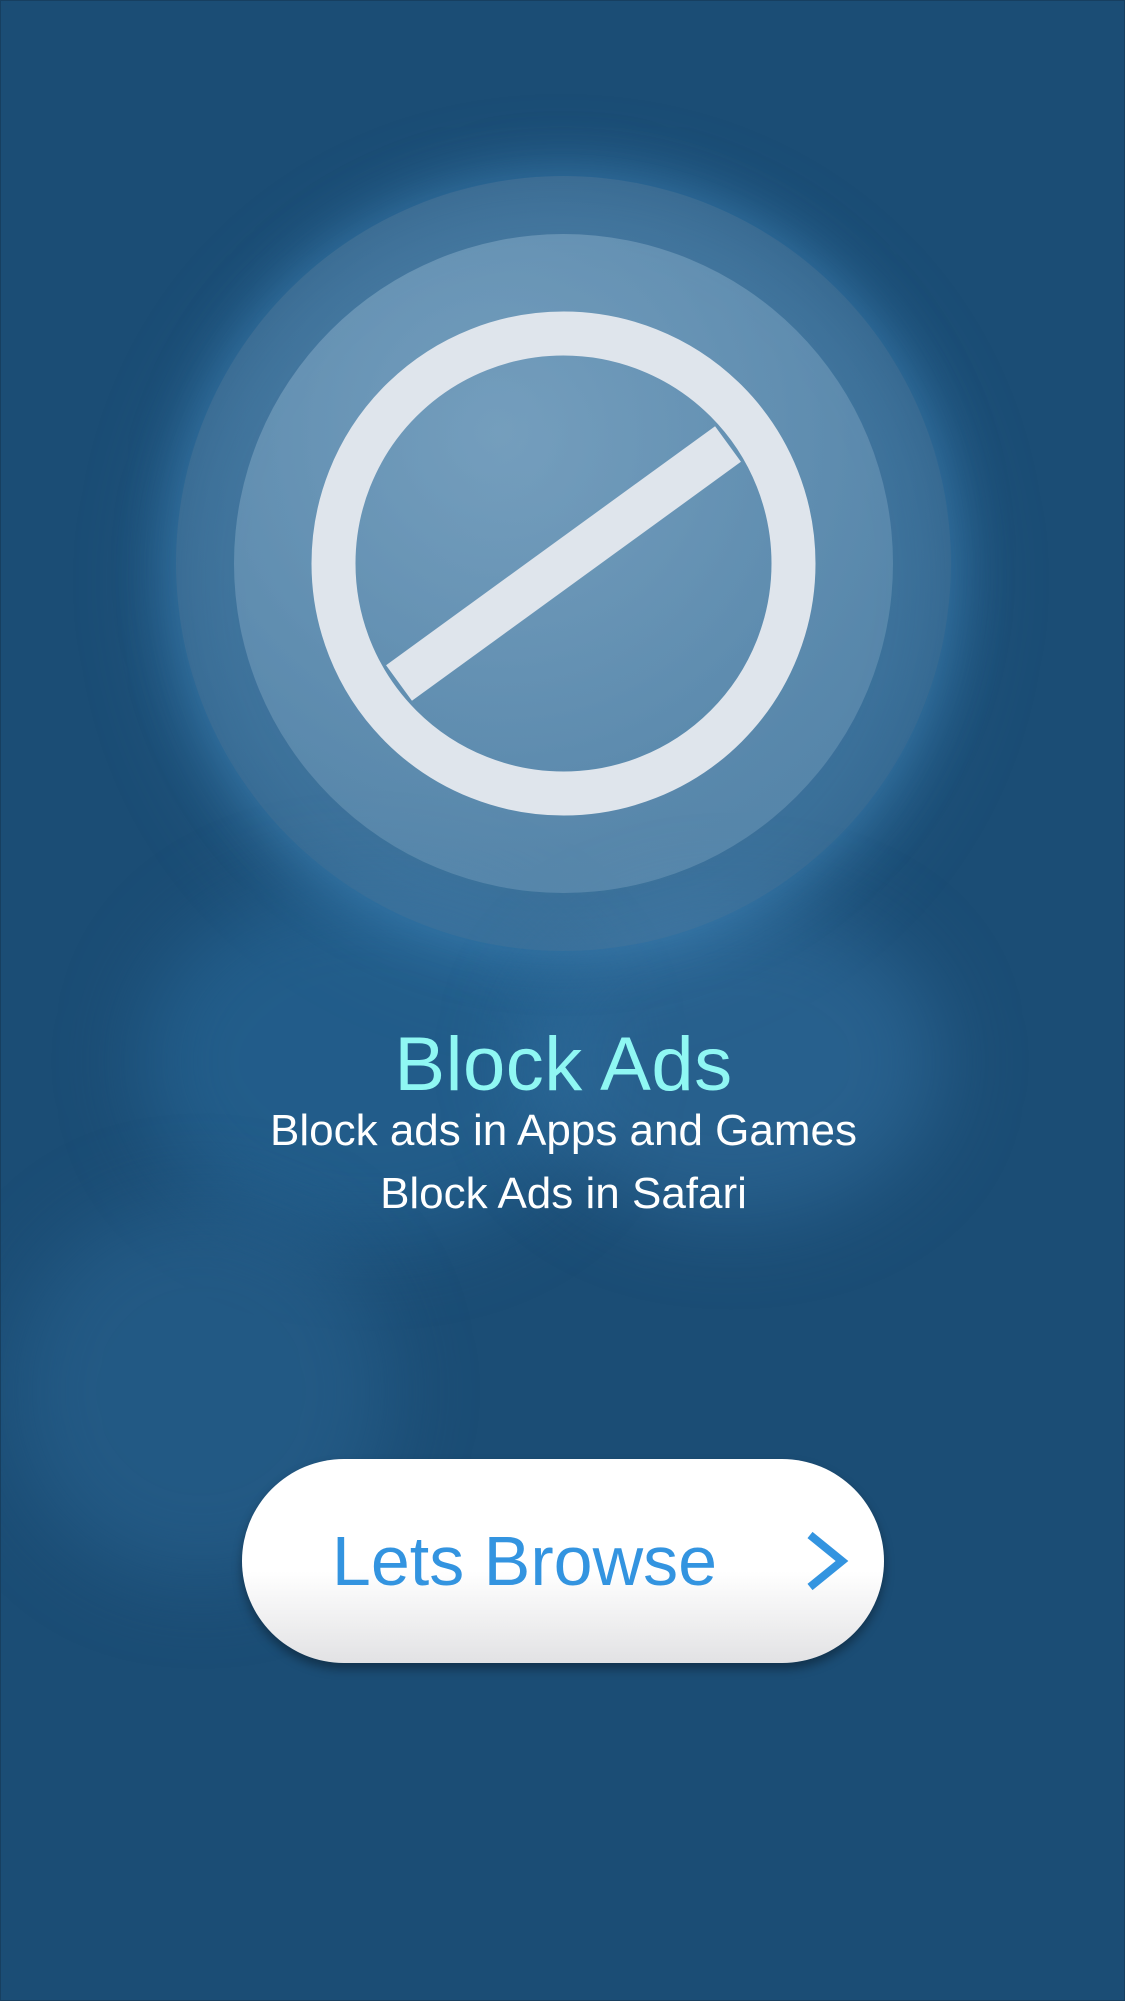 The height and width of the screenshot is (2001, 1125). Describe the element at coordinates (563, 1064) in the screenshot. I see `page-title: Block Ads` at that location.